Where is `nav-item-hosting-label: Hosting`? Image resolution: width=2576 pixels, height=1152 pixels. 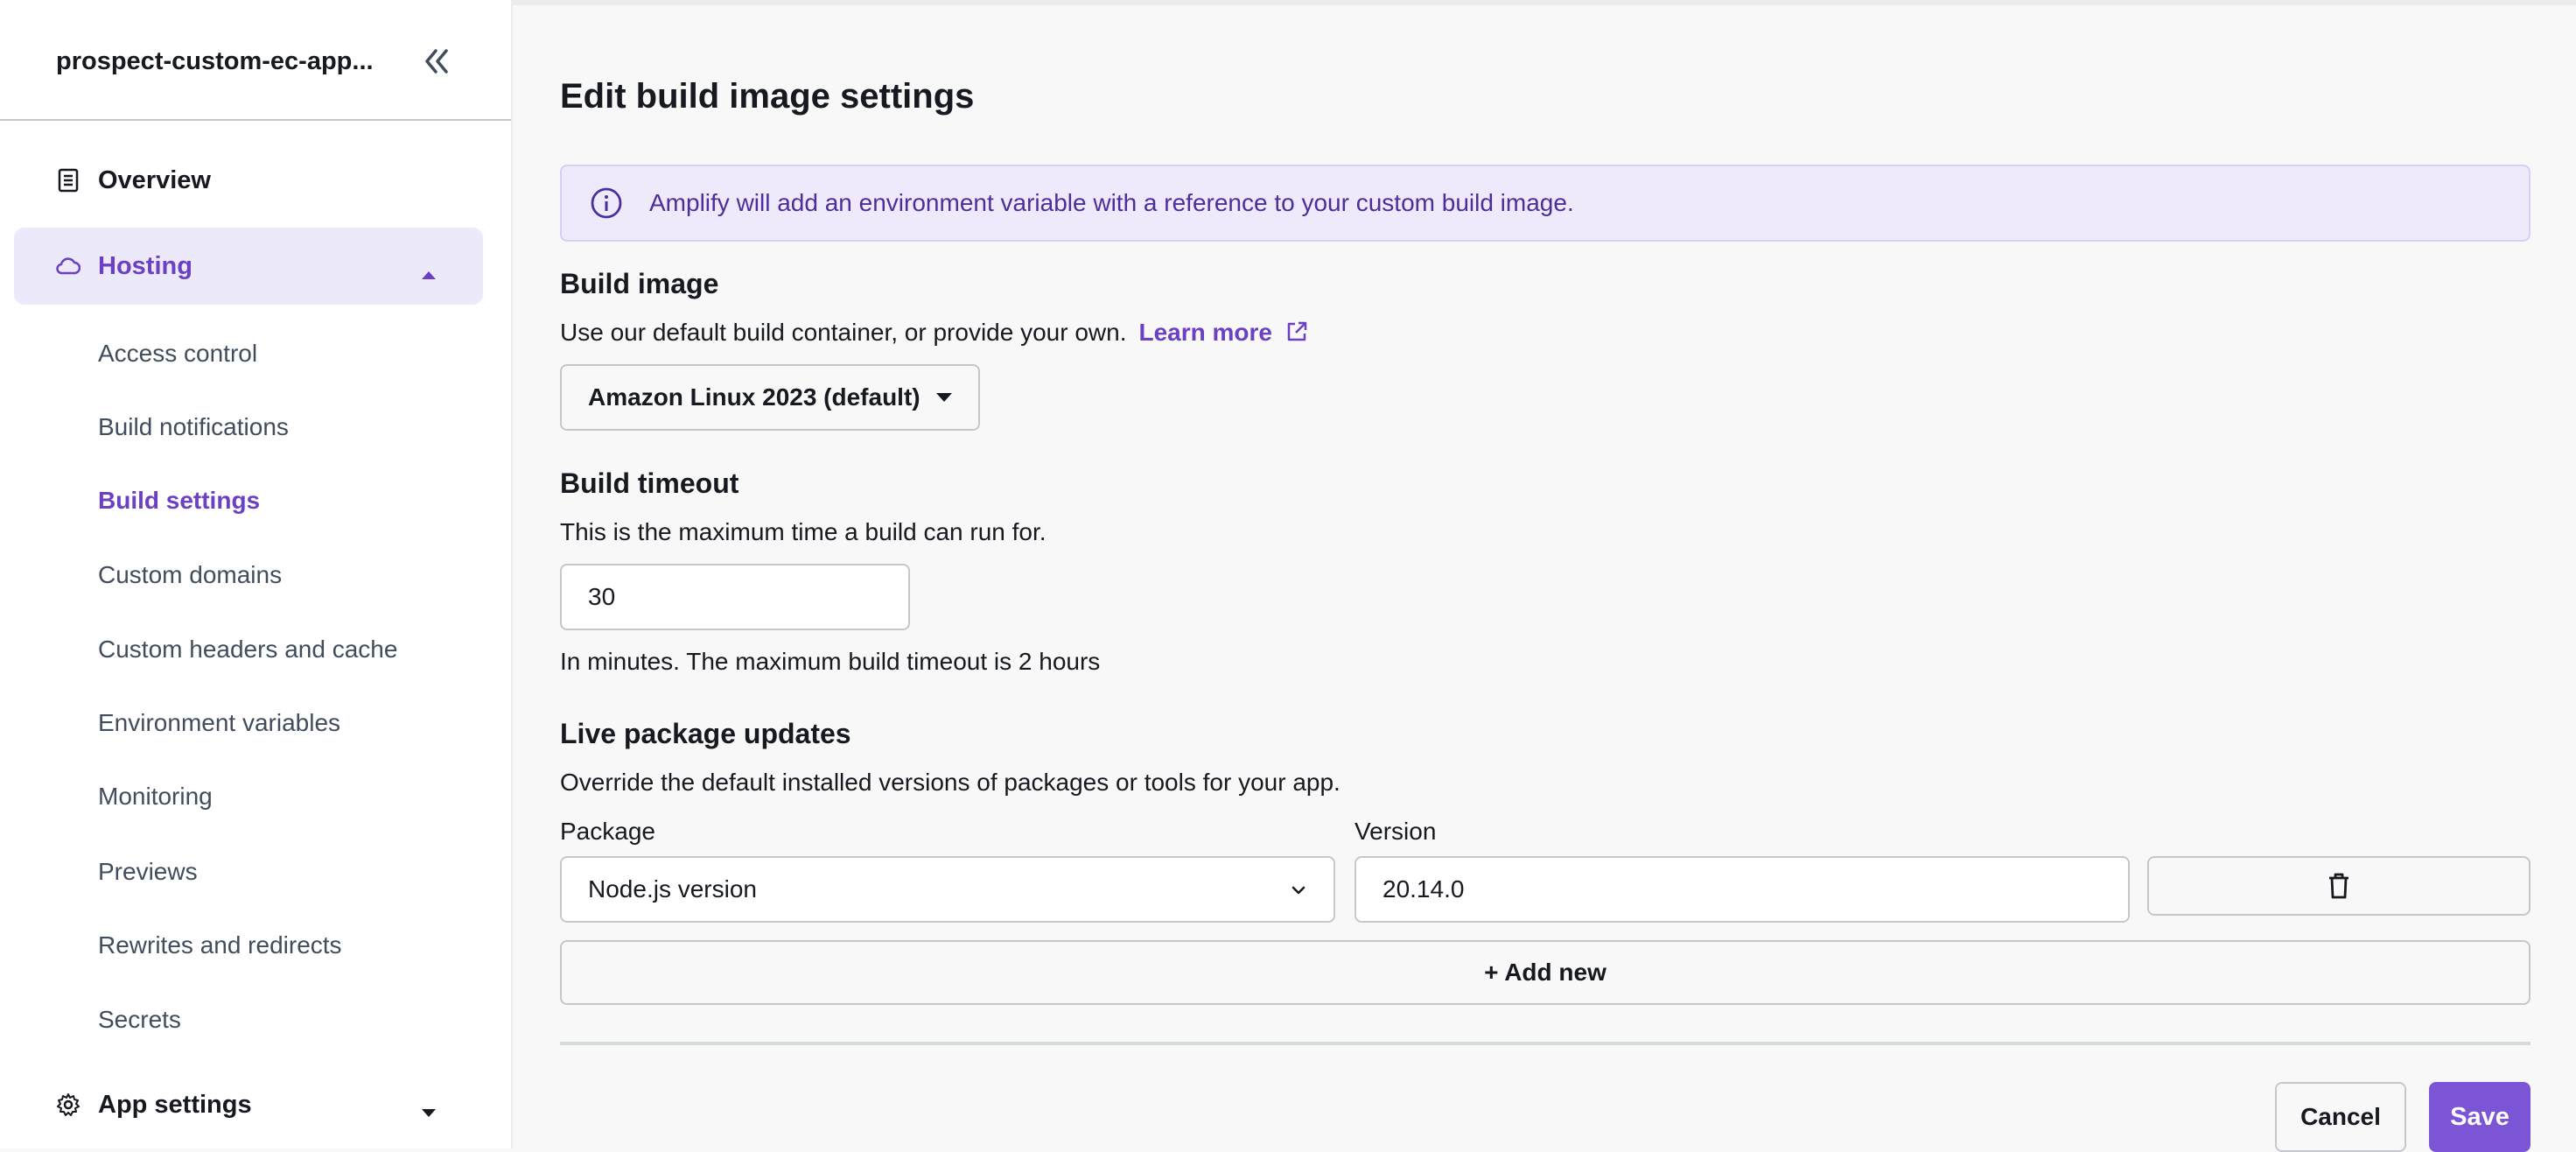 nav-item-hosting-label: Hosting is located at coordinates (145, 265).